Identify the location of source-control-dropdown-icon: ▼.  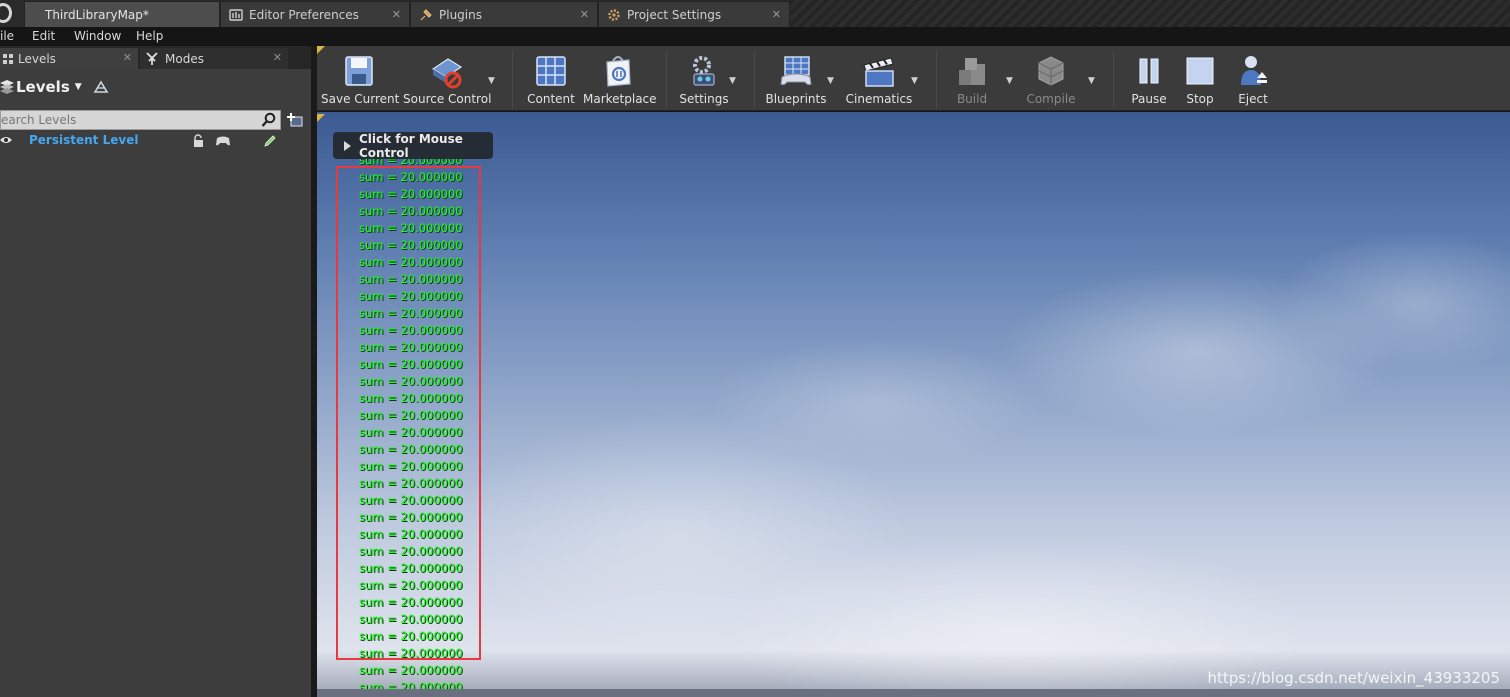
(491, 81).